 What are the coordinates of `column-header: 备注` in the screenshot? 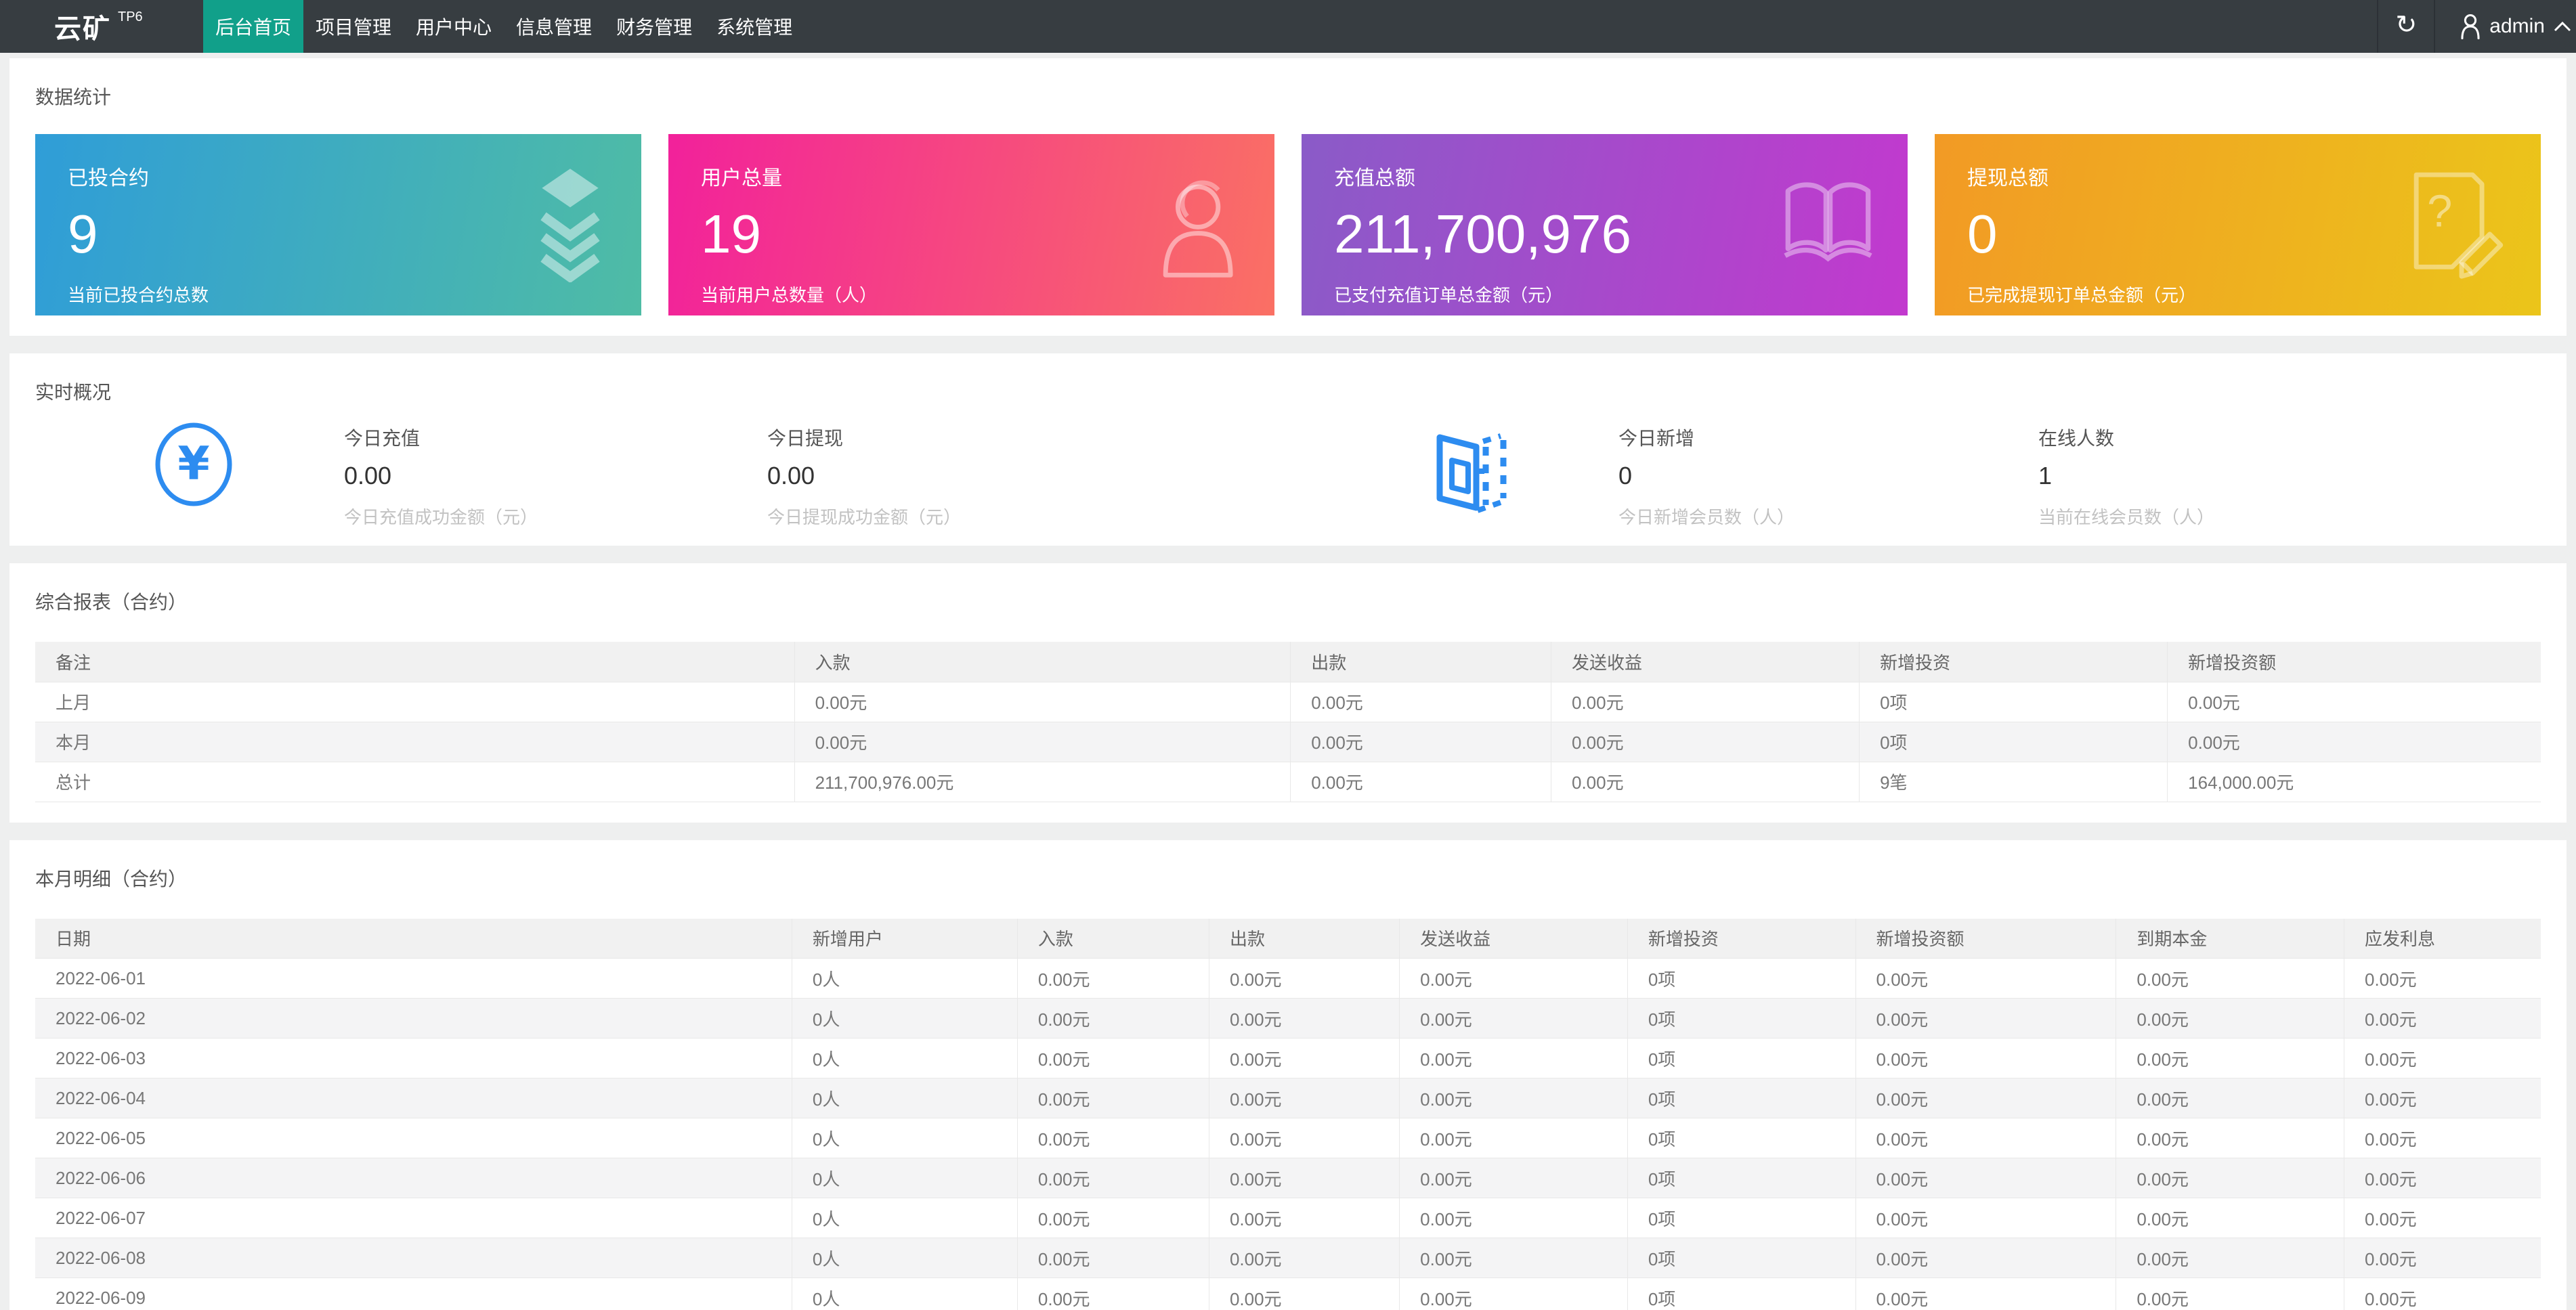 It's located at (415, 662).